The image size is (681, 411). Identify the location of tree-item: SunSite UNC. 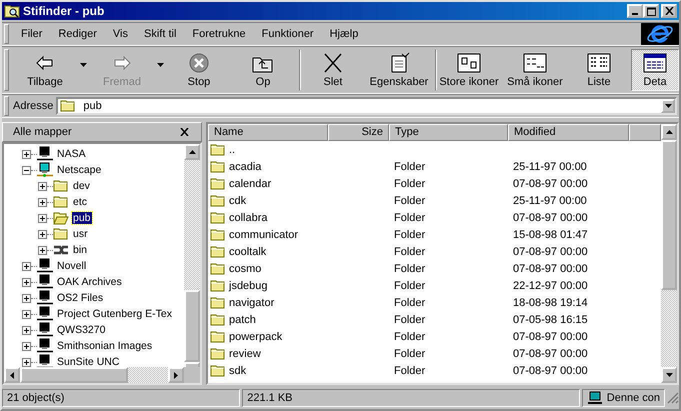
(88, 361).